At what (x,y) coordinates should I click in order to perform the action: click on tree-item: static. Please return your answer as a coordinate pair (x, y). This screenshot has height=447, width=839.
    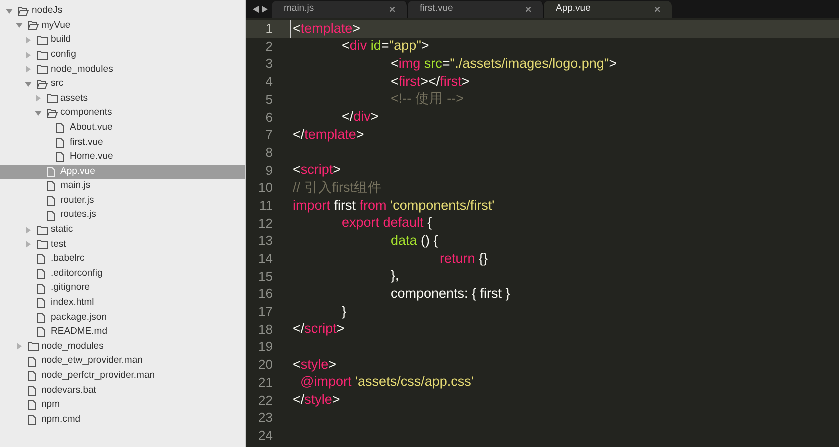
    Looking at the image, I should click on (122, 230).